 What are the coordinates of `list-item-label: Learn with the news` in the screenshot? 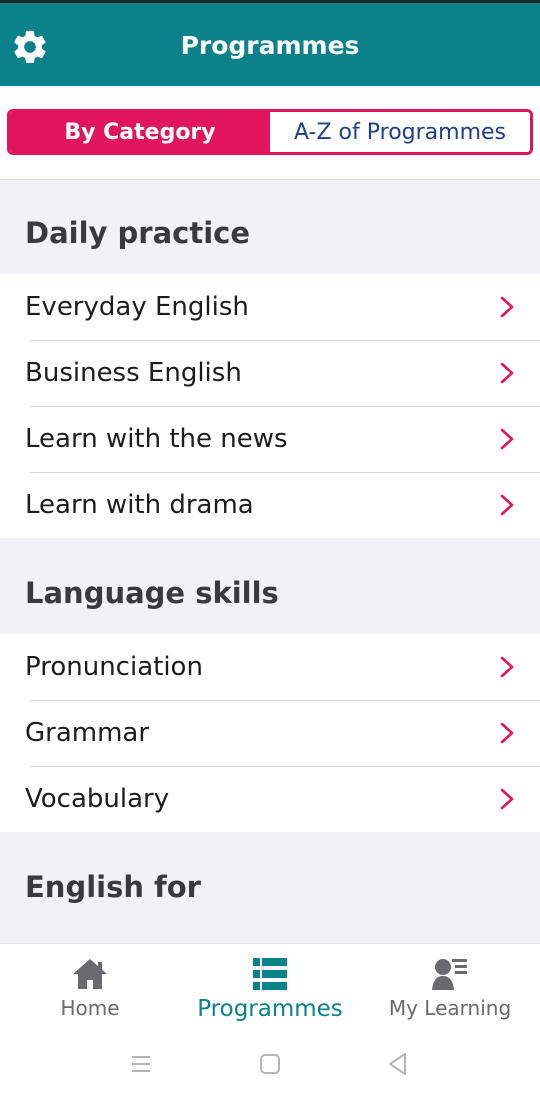 It's located at (156, 439).